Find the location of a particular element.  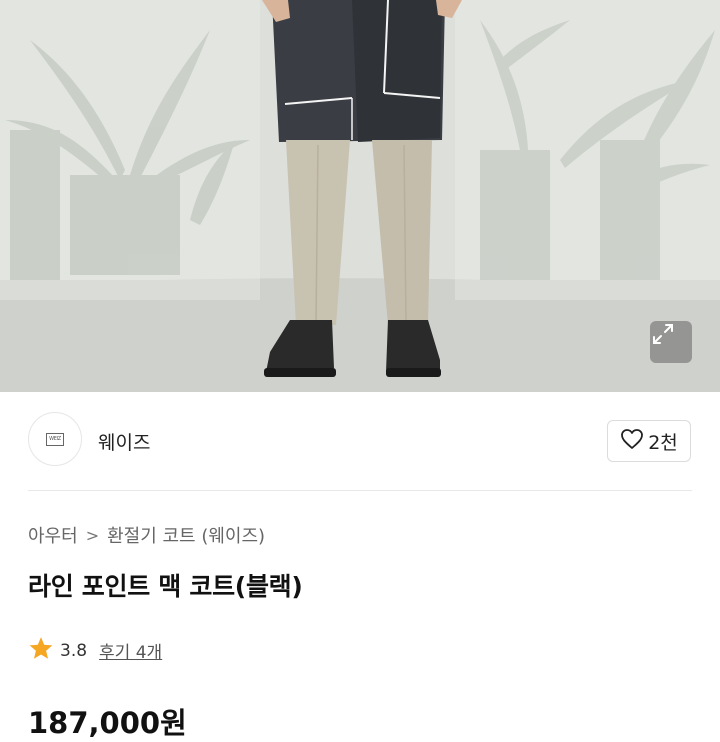

product-title: 라인 포인트 맥 코트(블랙) is located at coordinates (165, 586).